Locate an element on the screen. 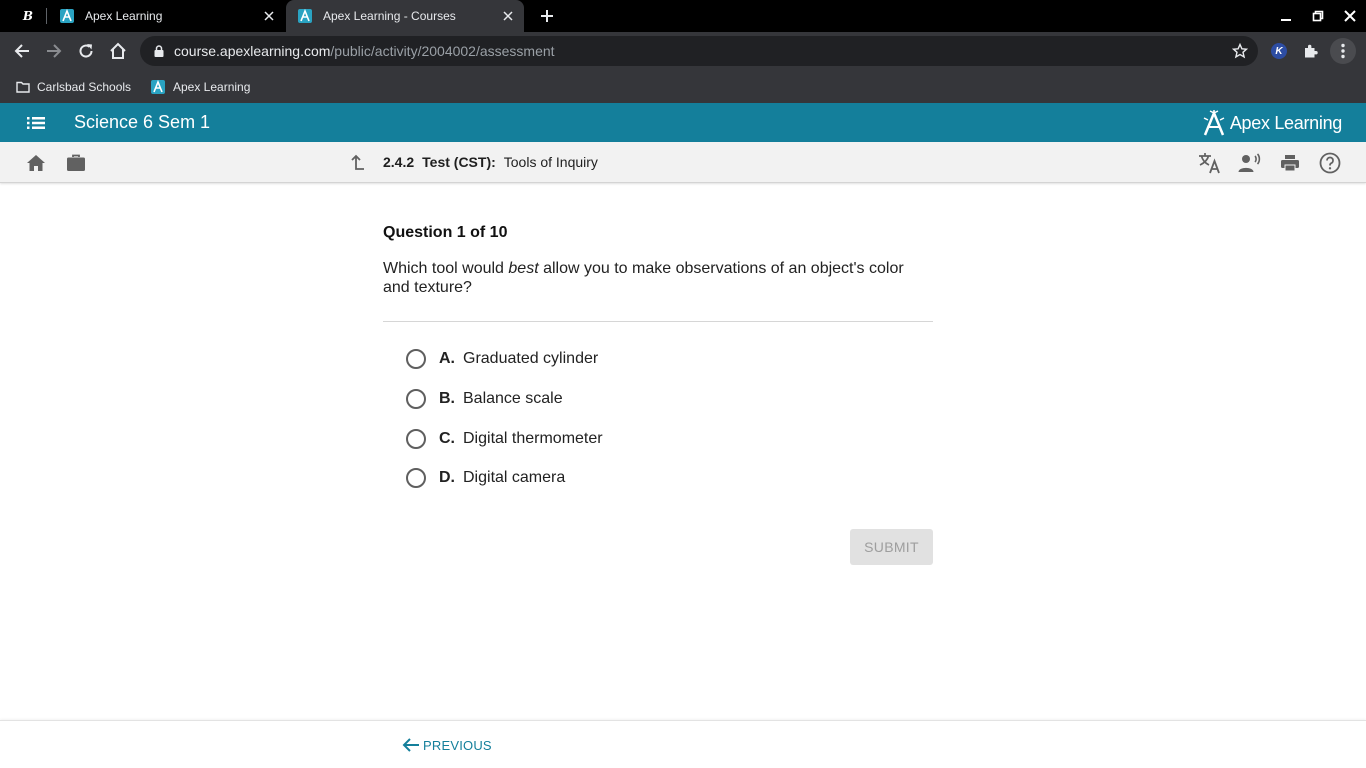 This screenshot has height=768, width=1366. question-emphasis: best is located at coordinates (523, 268).